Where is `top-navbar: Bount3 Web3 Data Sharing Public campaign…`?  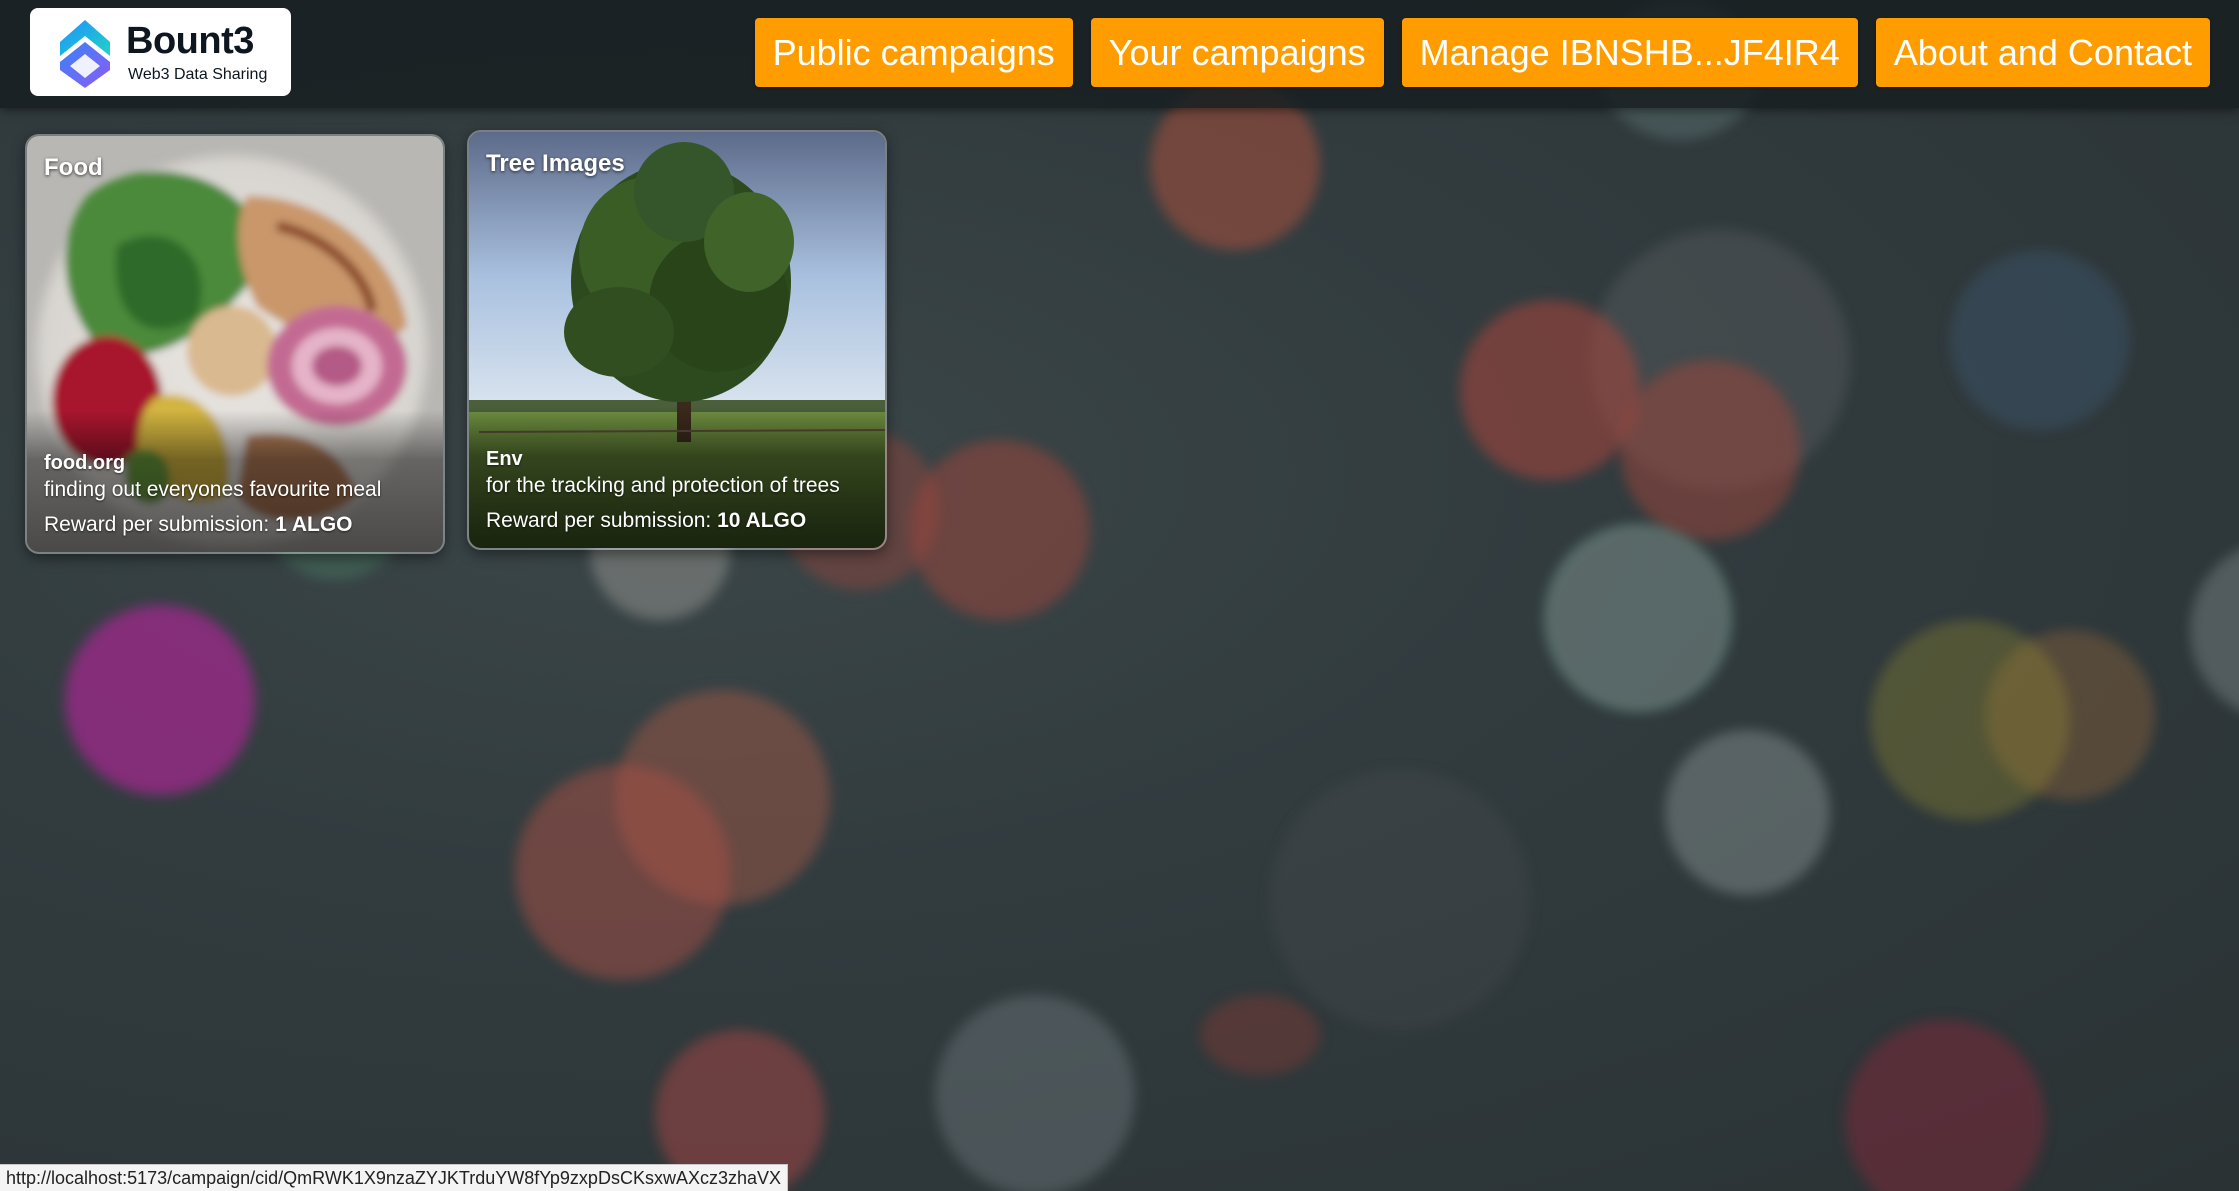
top-navbar: Bount3 Web3 Data Sharing Public campaign… is located at coordinates (1119, 54).